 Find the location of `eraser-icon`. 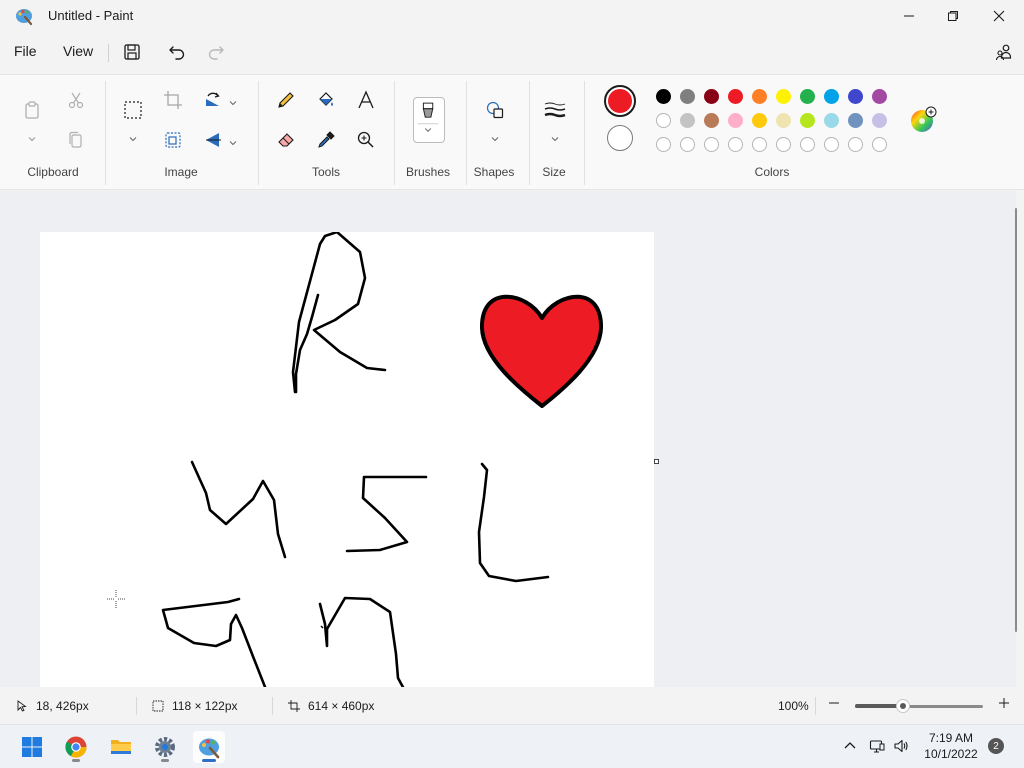

eraser-icon is located at coordinates (286, 140).